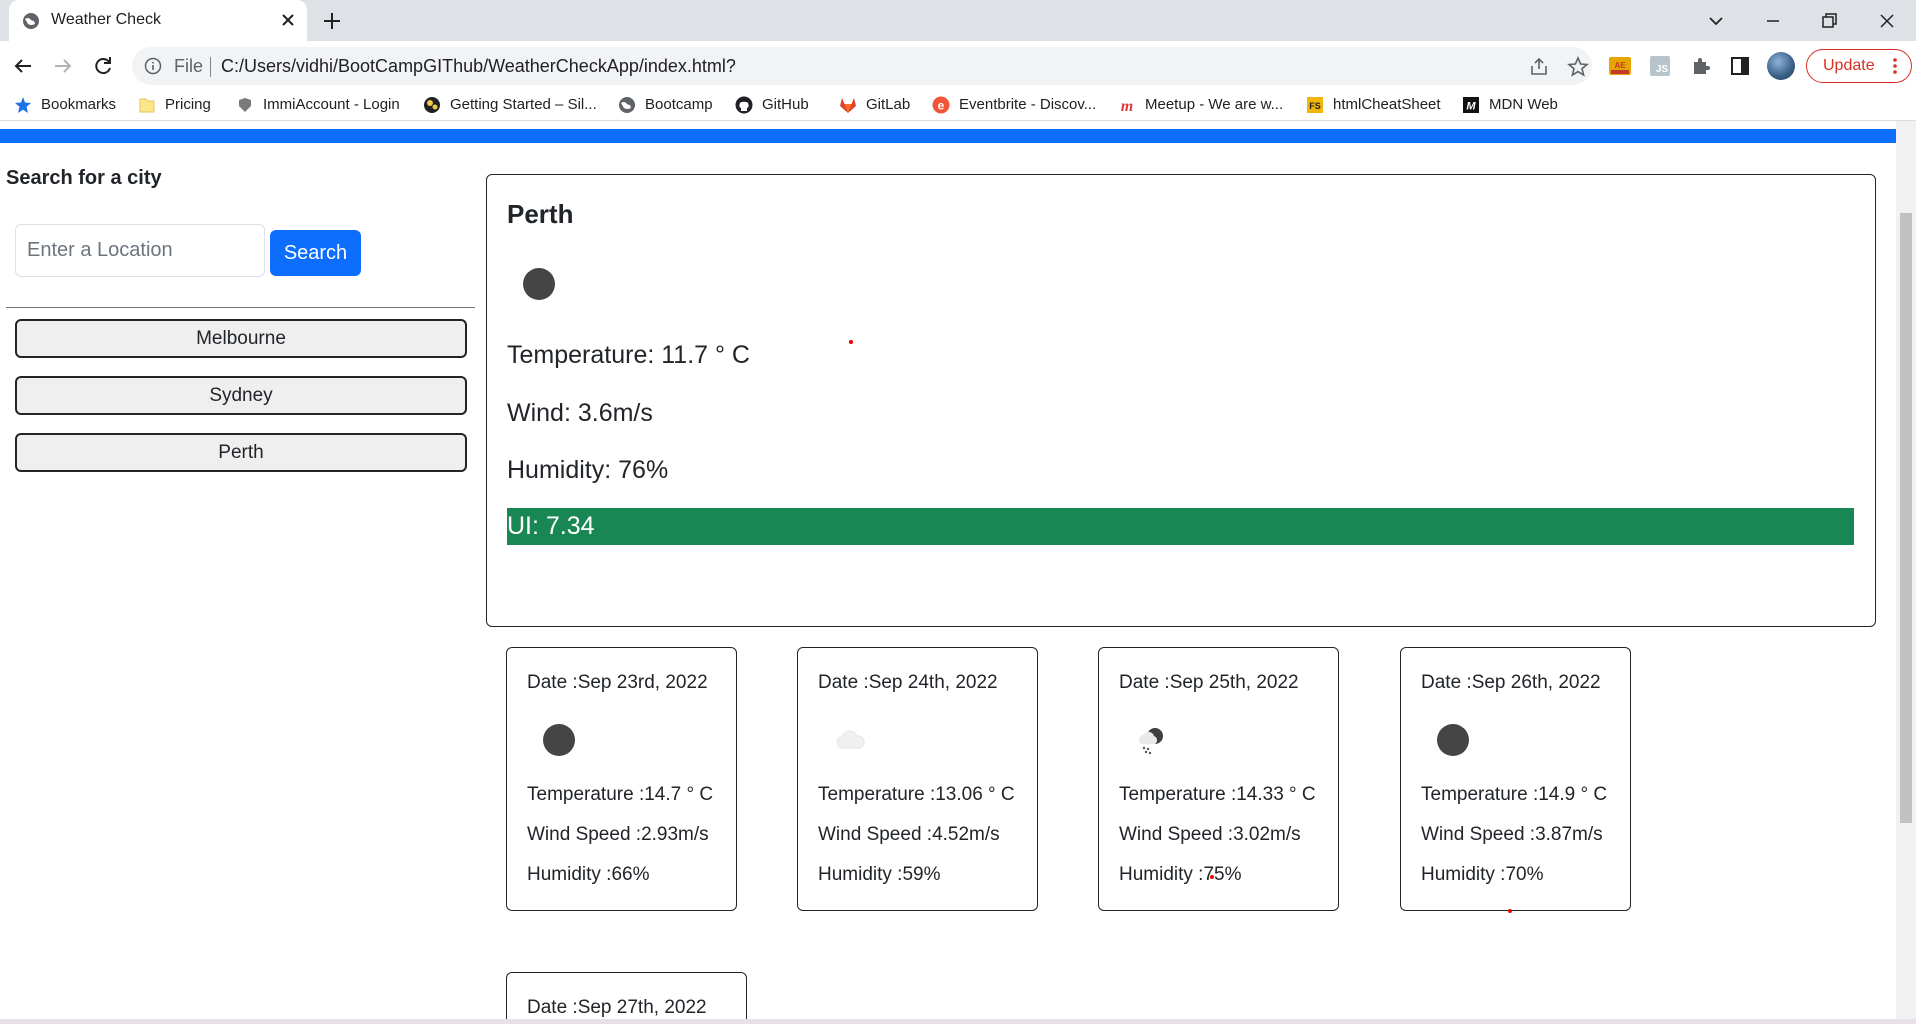 The height and width of the screenshot is (1024, 1916). What do you see at coordinates (103, 66) in the screenshot?
I see `reload-icon` at bounding box center [103, 66].